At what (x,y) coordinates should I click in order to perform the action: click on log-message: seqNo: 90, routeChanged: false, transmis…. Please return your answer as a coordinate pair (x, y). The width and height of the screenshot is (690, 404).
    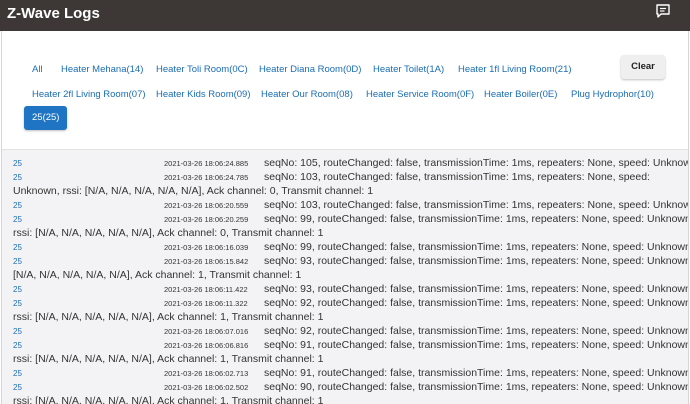
    Looking at the image, I should click on (476, 387).